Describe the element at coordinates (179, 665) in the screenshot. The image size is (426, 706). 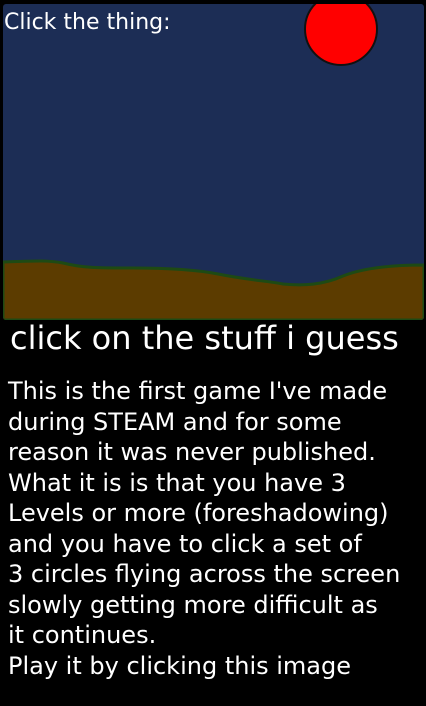
I see `description-line: Play it by clicking this image` at that location.